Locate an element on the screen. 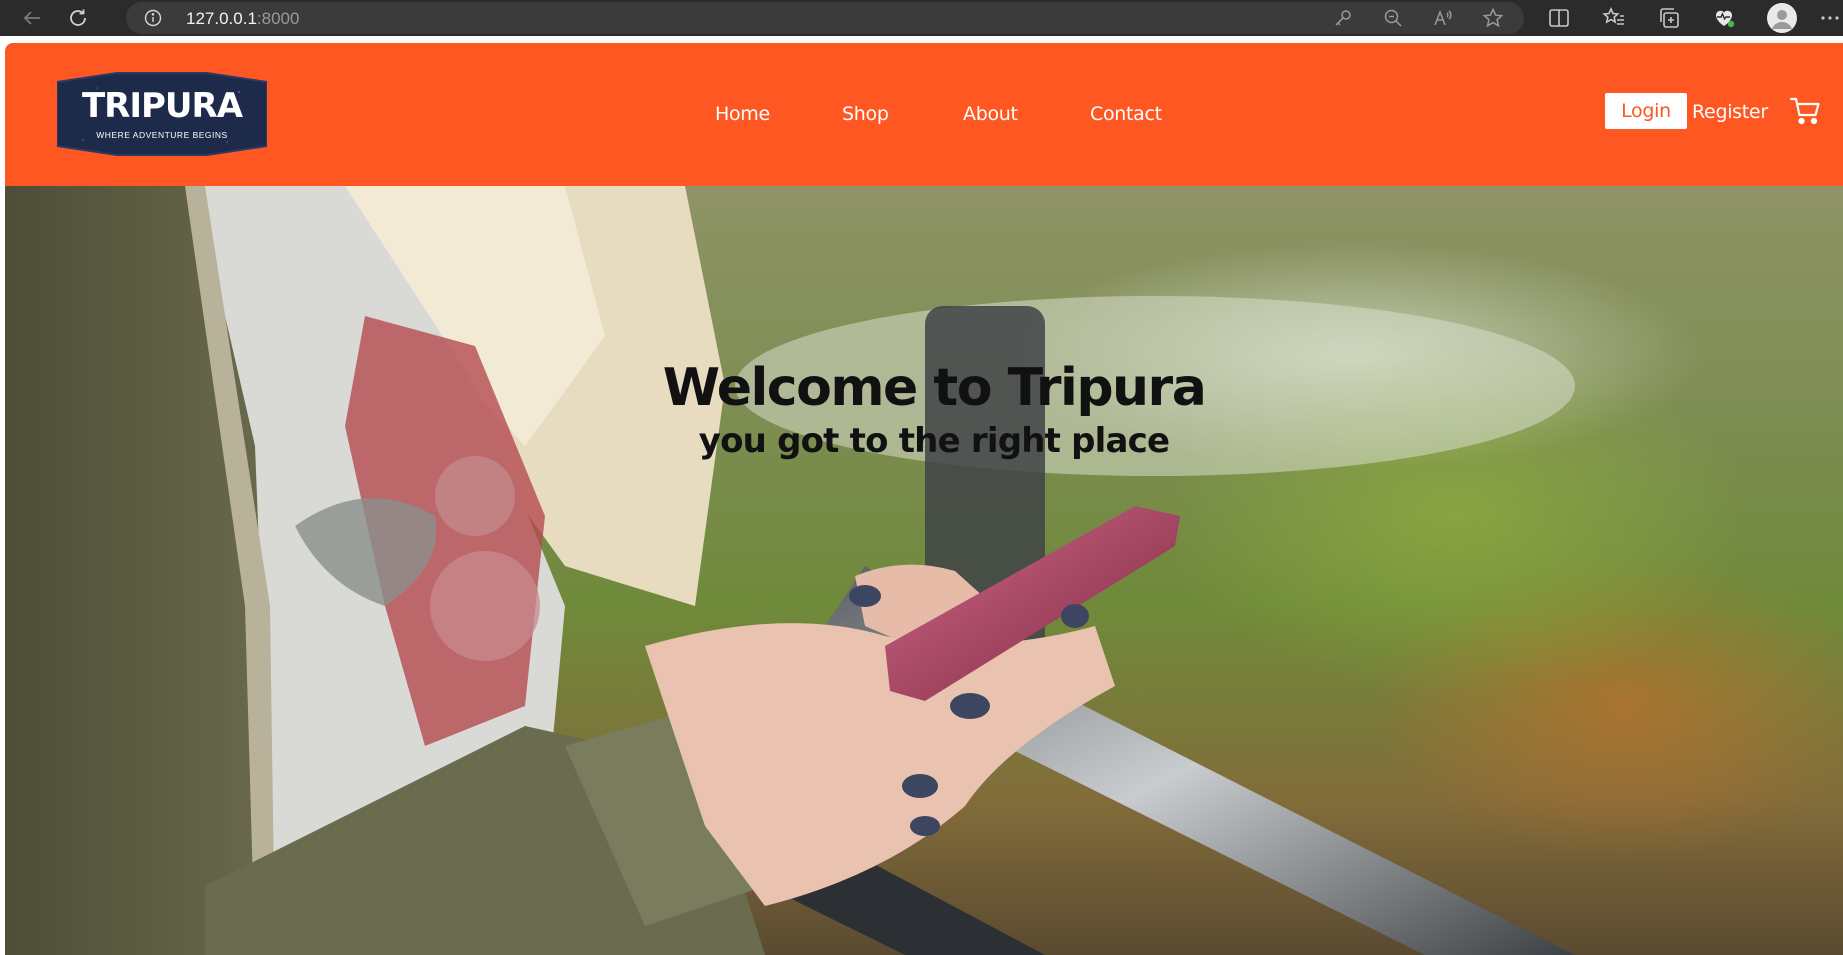 The width and height of the screenshot is (1843, 955). info-icon is located at coordinates (153, 18).